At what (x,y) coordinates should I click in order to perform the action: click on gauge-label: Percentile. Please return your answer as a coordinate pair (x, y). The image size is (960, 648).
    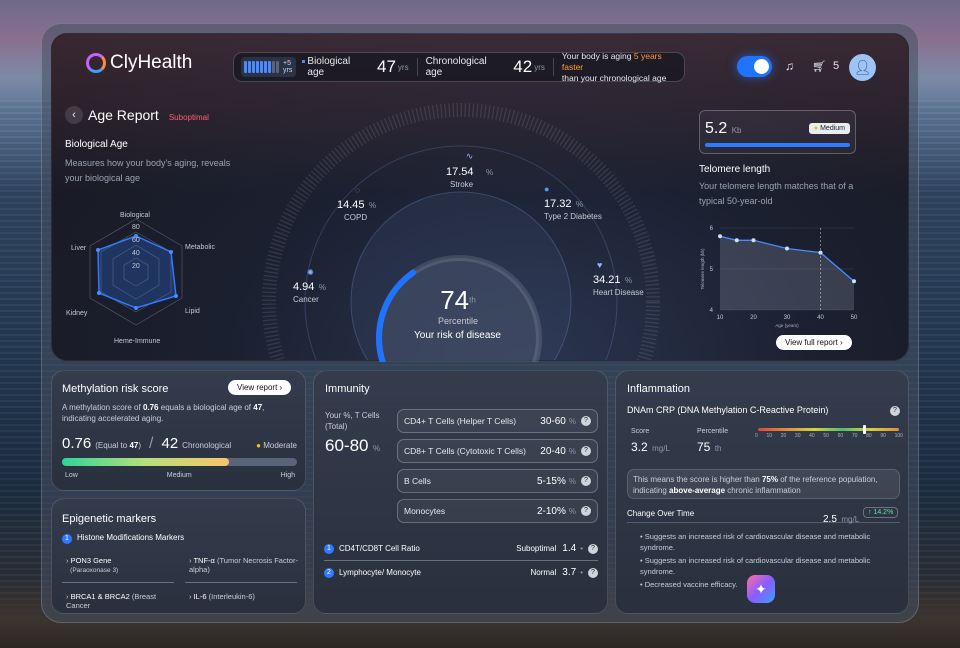
    Looking at the image, I should click on (458, 321).